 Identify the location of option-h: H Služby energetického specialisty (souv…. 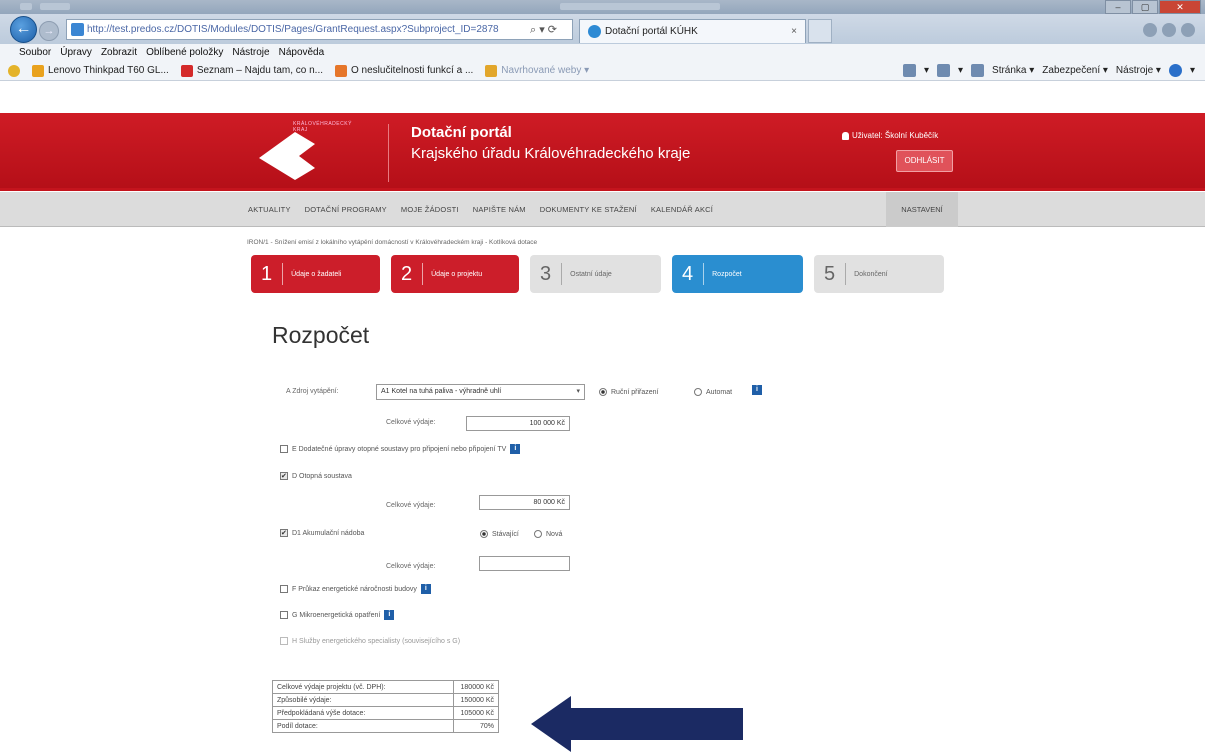
(370, 641).